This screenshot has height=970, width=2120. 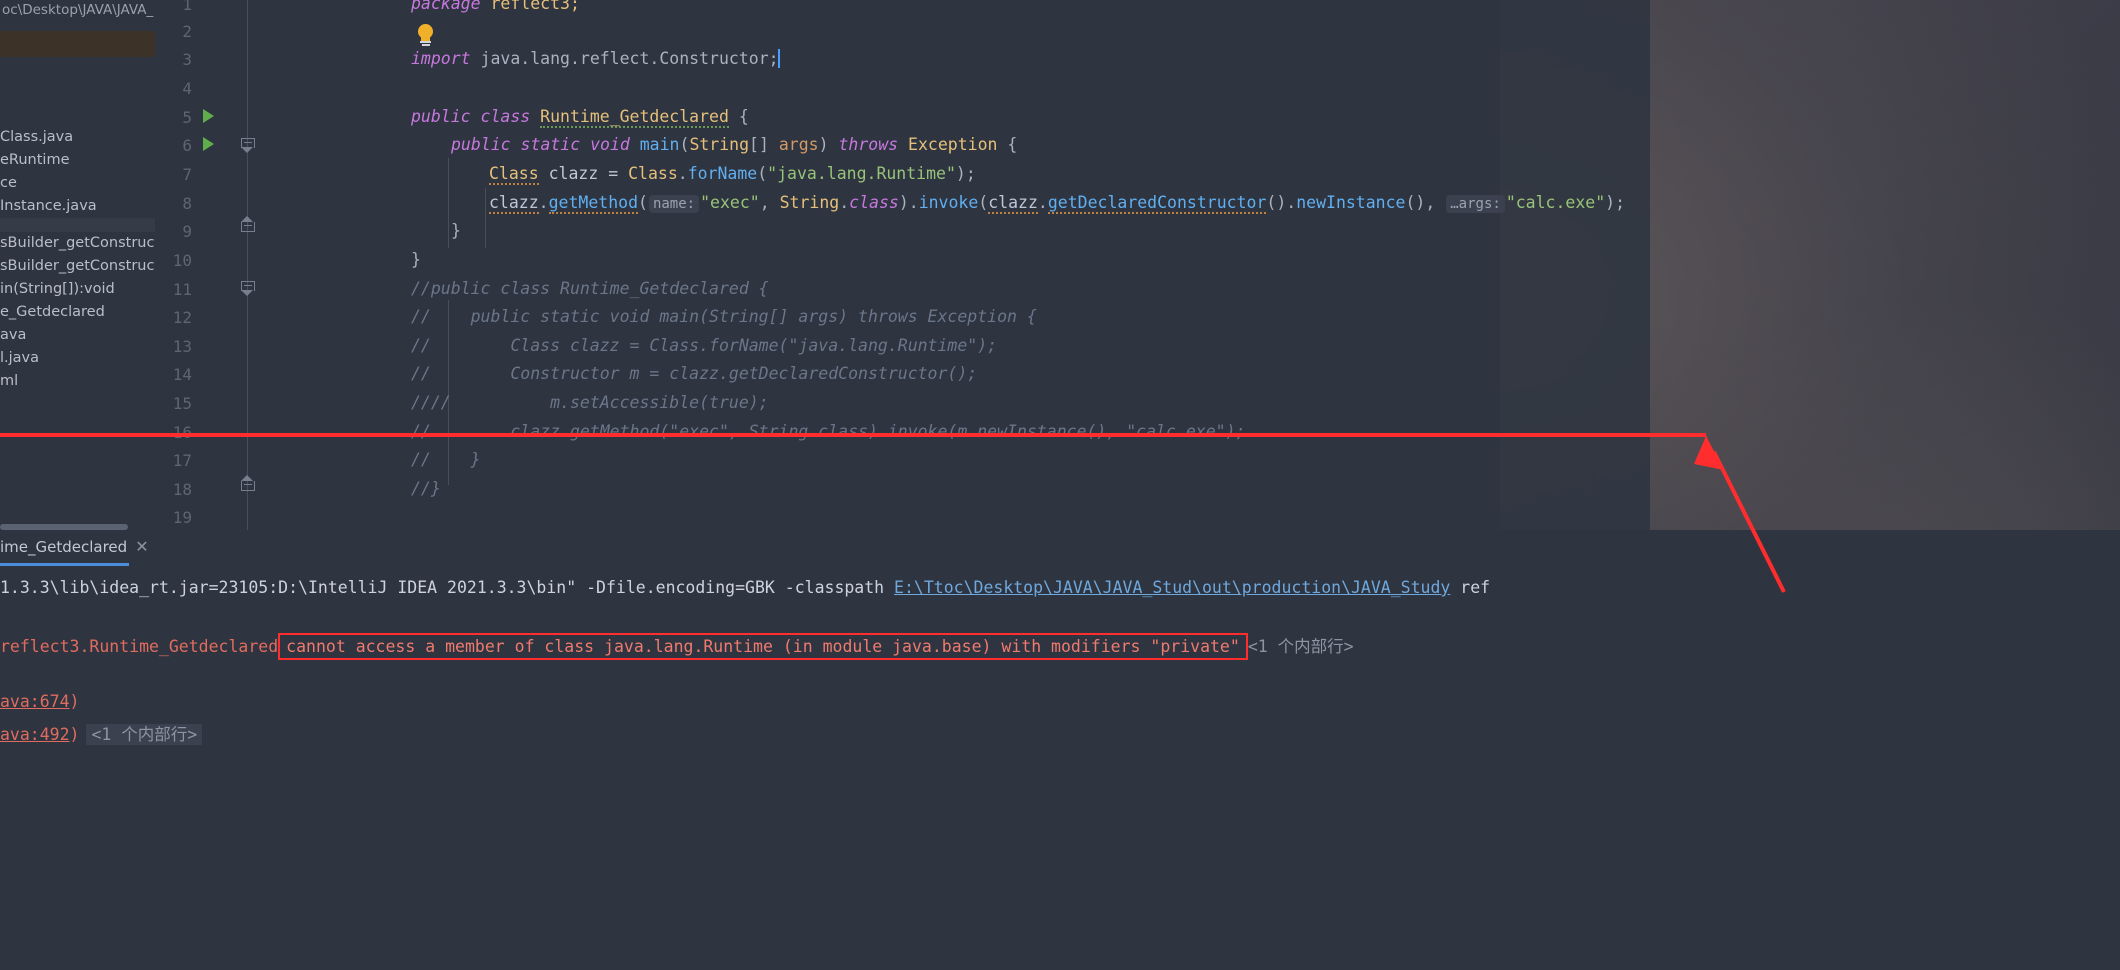 I want to click on project-path-label: oc\Desktop\JAVA\JAVA_, so click(x=78, y=10).